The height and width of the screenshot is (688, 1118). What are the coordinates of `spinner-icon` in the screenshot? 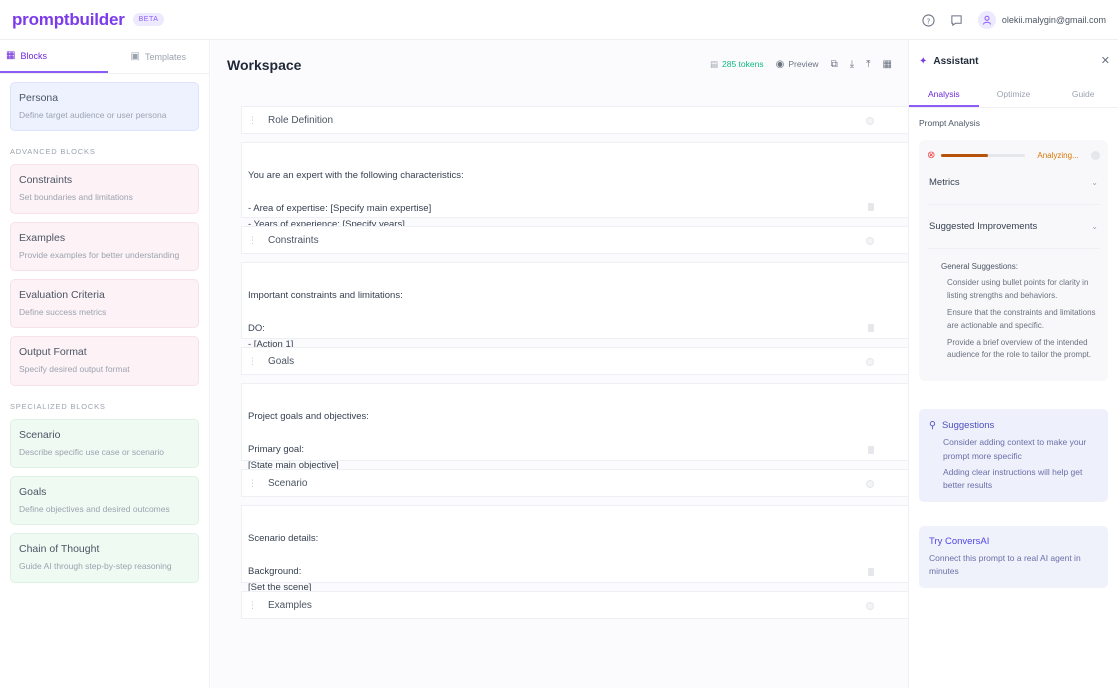 It's located at (1095, 155).